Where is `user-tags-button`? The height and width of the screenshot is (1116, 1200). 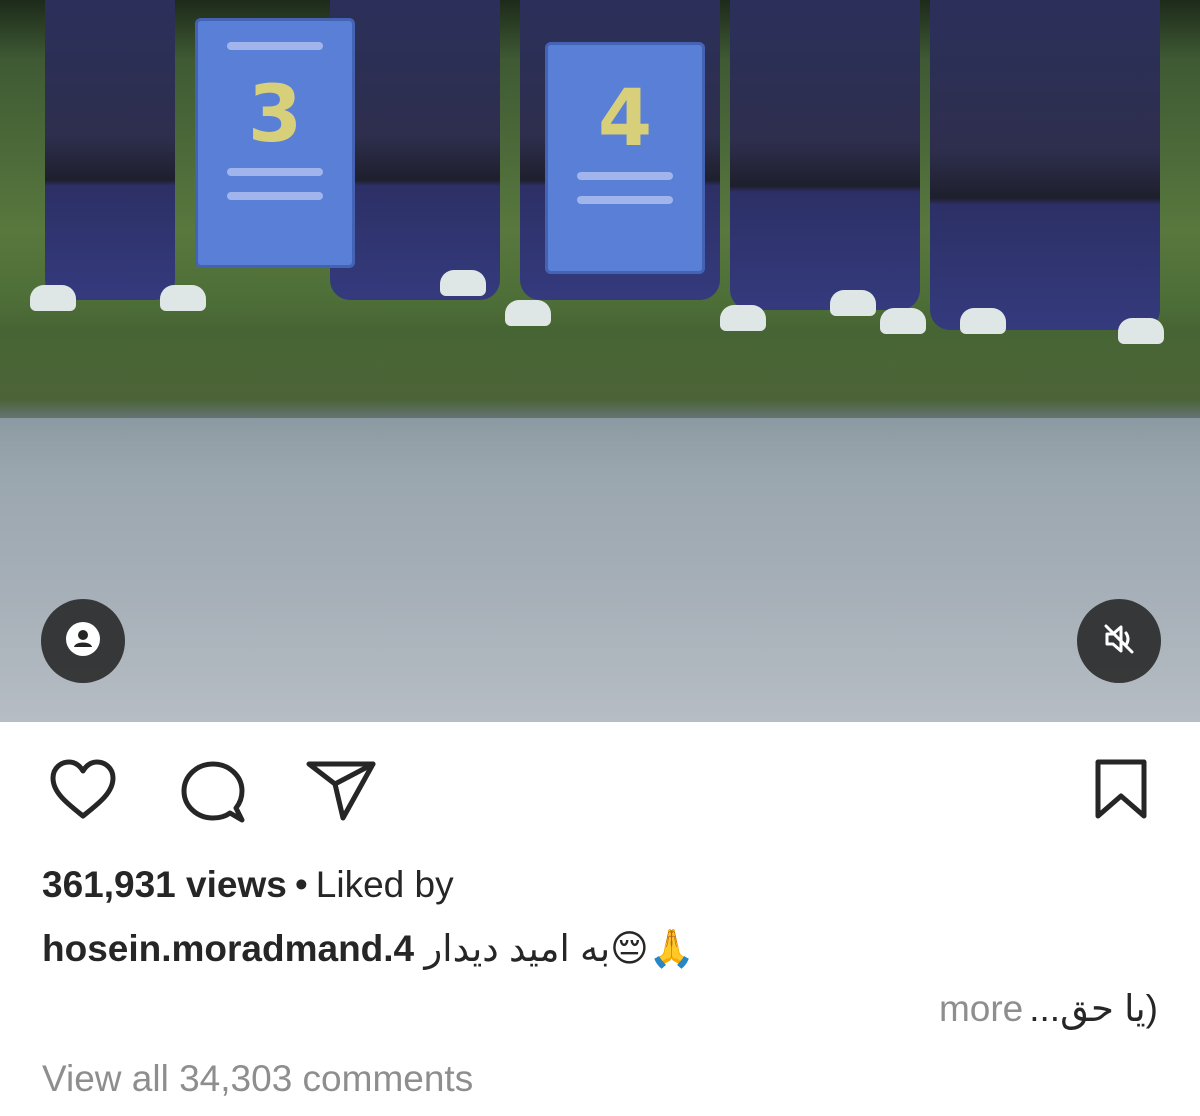 user-tags-button is located at coordinates (83, 641).